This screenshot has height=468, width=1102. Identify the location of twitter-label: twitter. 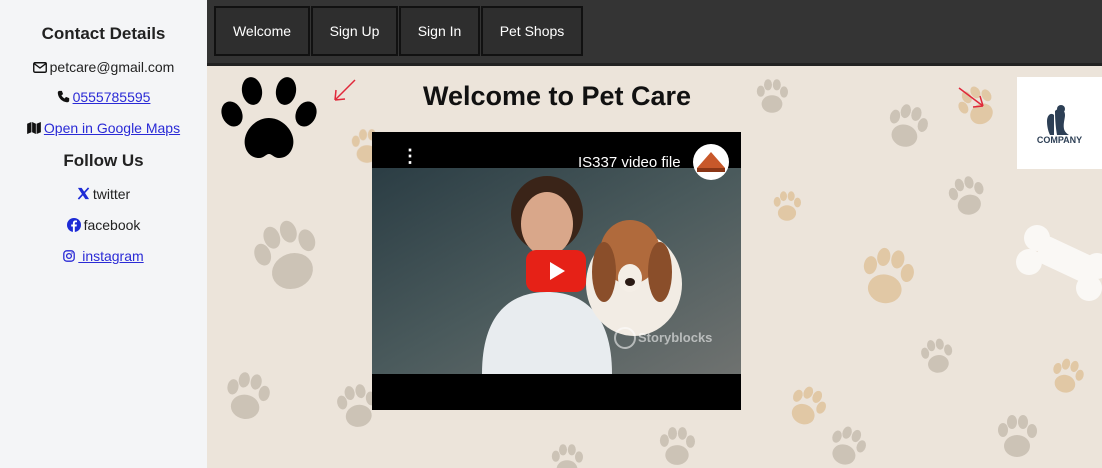
(111, 194).